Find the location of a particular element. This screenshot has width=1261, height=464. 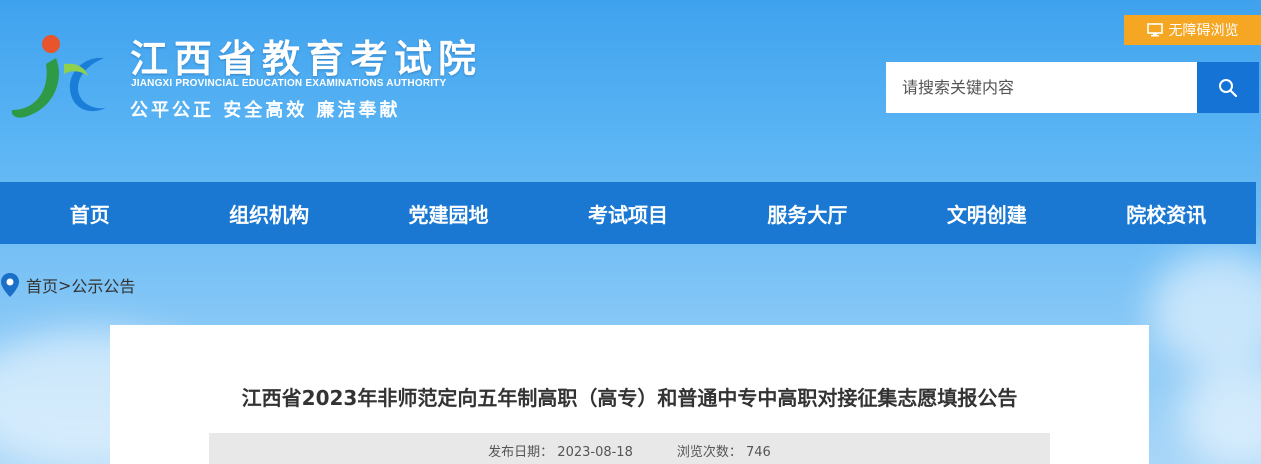

nav-item-service-hall: 服务大厅 is located at coordinates (807, 213).